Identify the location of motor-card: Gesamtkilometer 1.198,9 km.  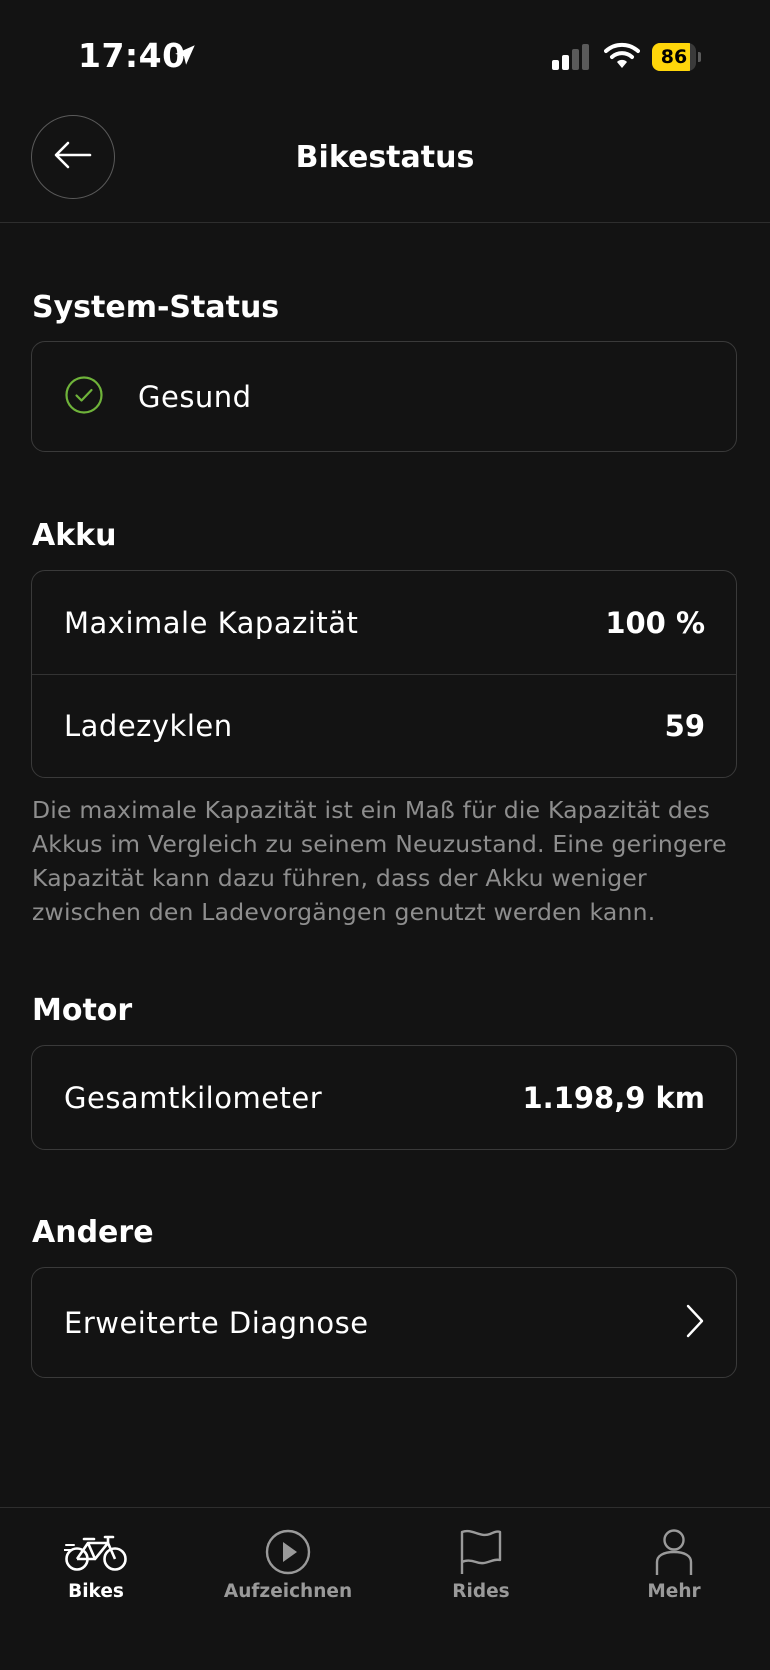
(384, 1097).